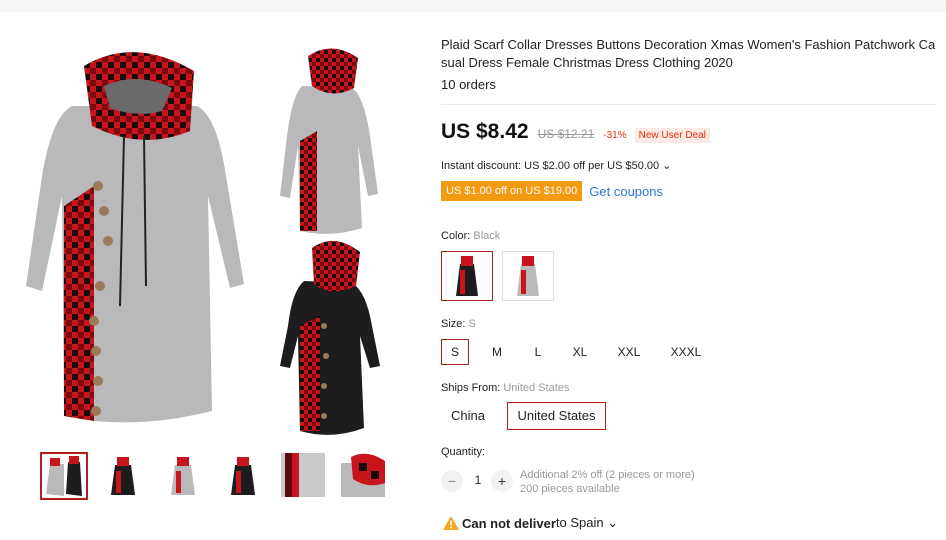 This screenshot has height=540, width=946. Describe the element at coordinates (688, 104) in the screenshot. I see `divider` at that location.